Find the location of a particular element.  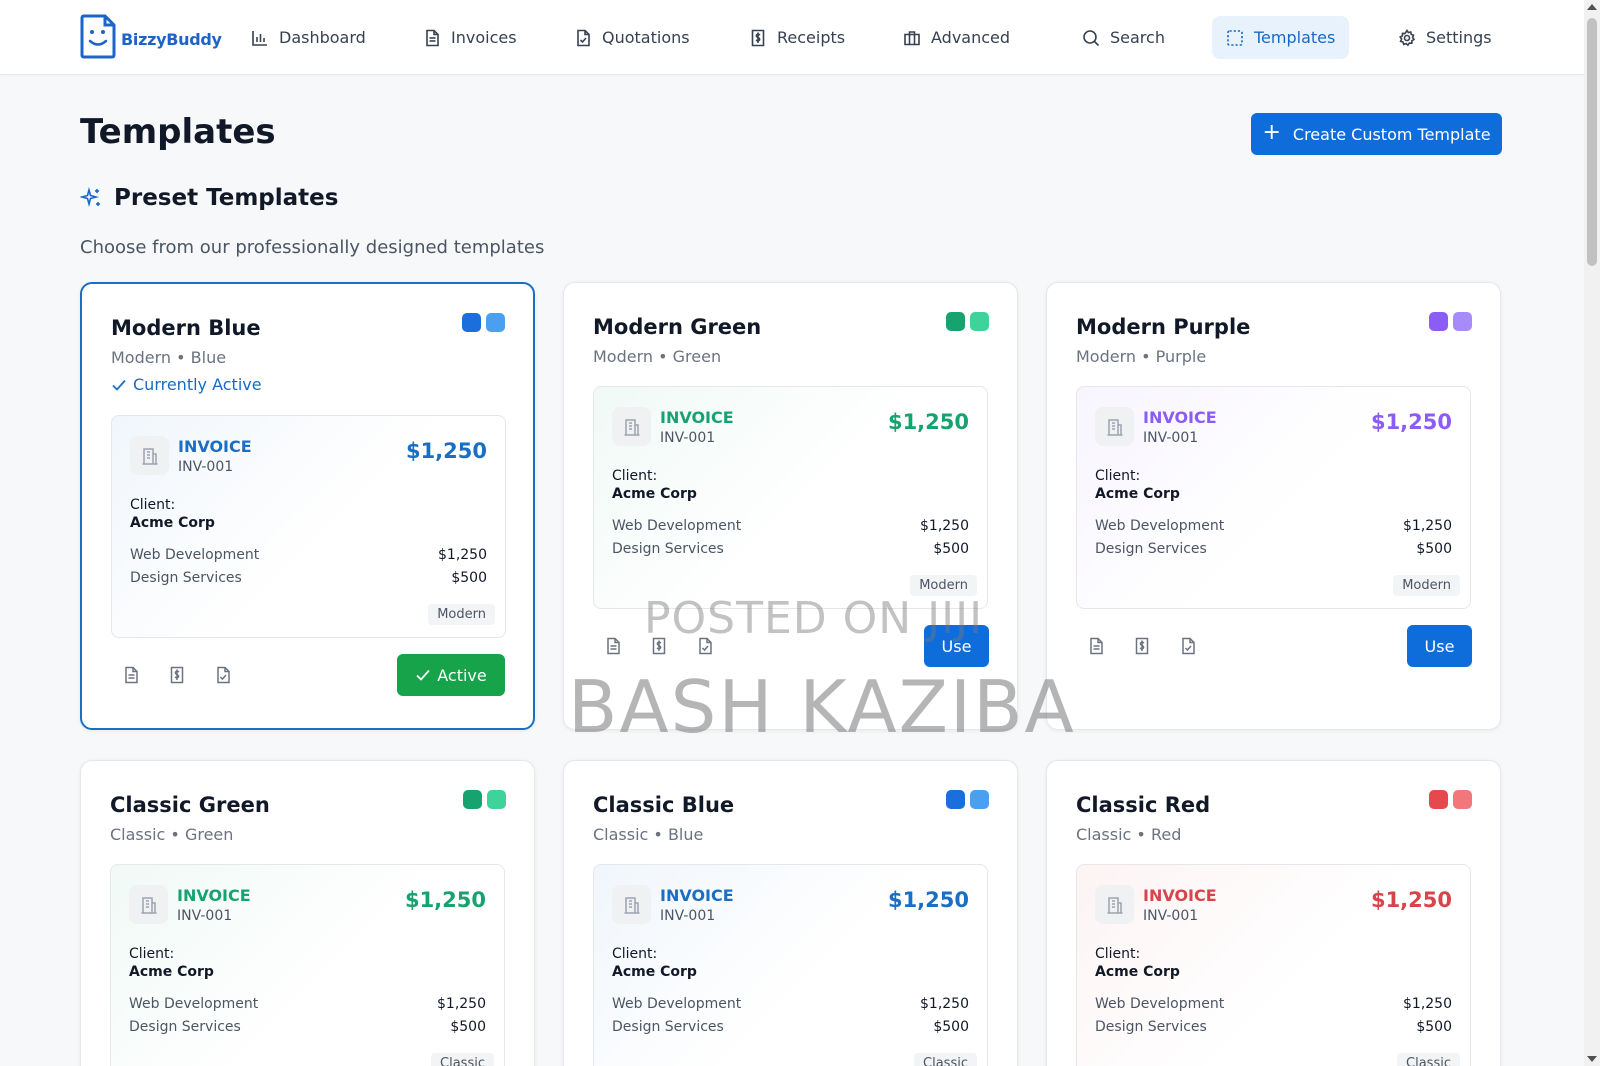

use-template-button: Use is located at coordinates (1439, 646).